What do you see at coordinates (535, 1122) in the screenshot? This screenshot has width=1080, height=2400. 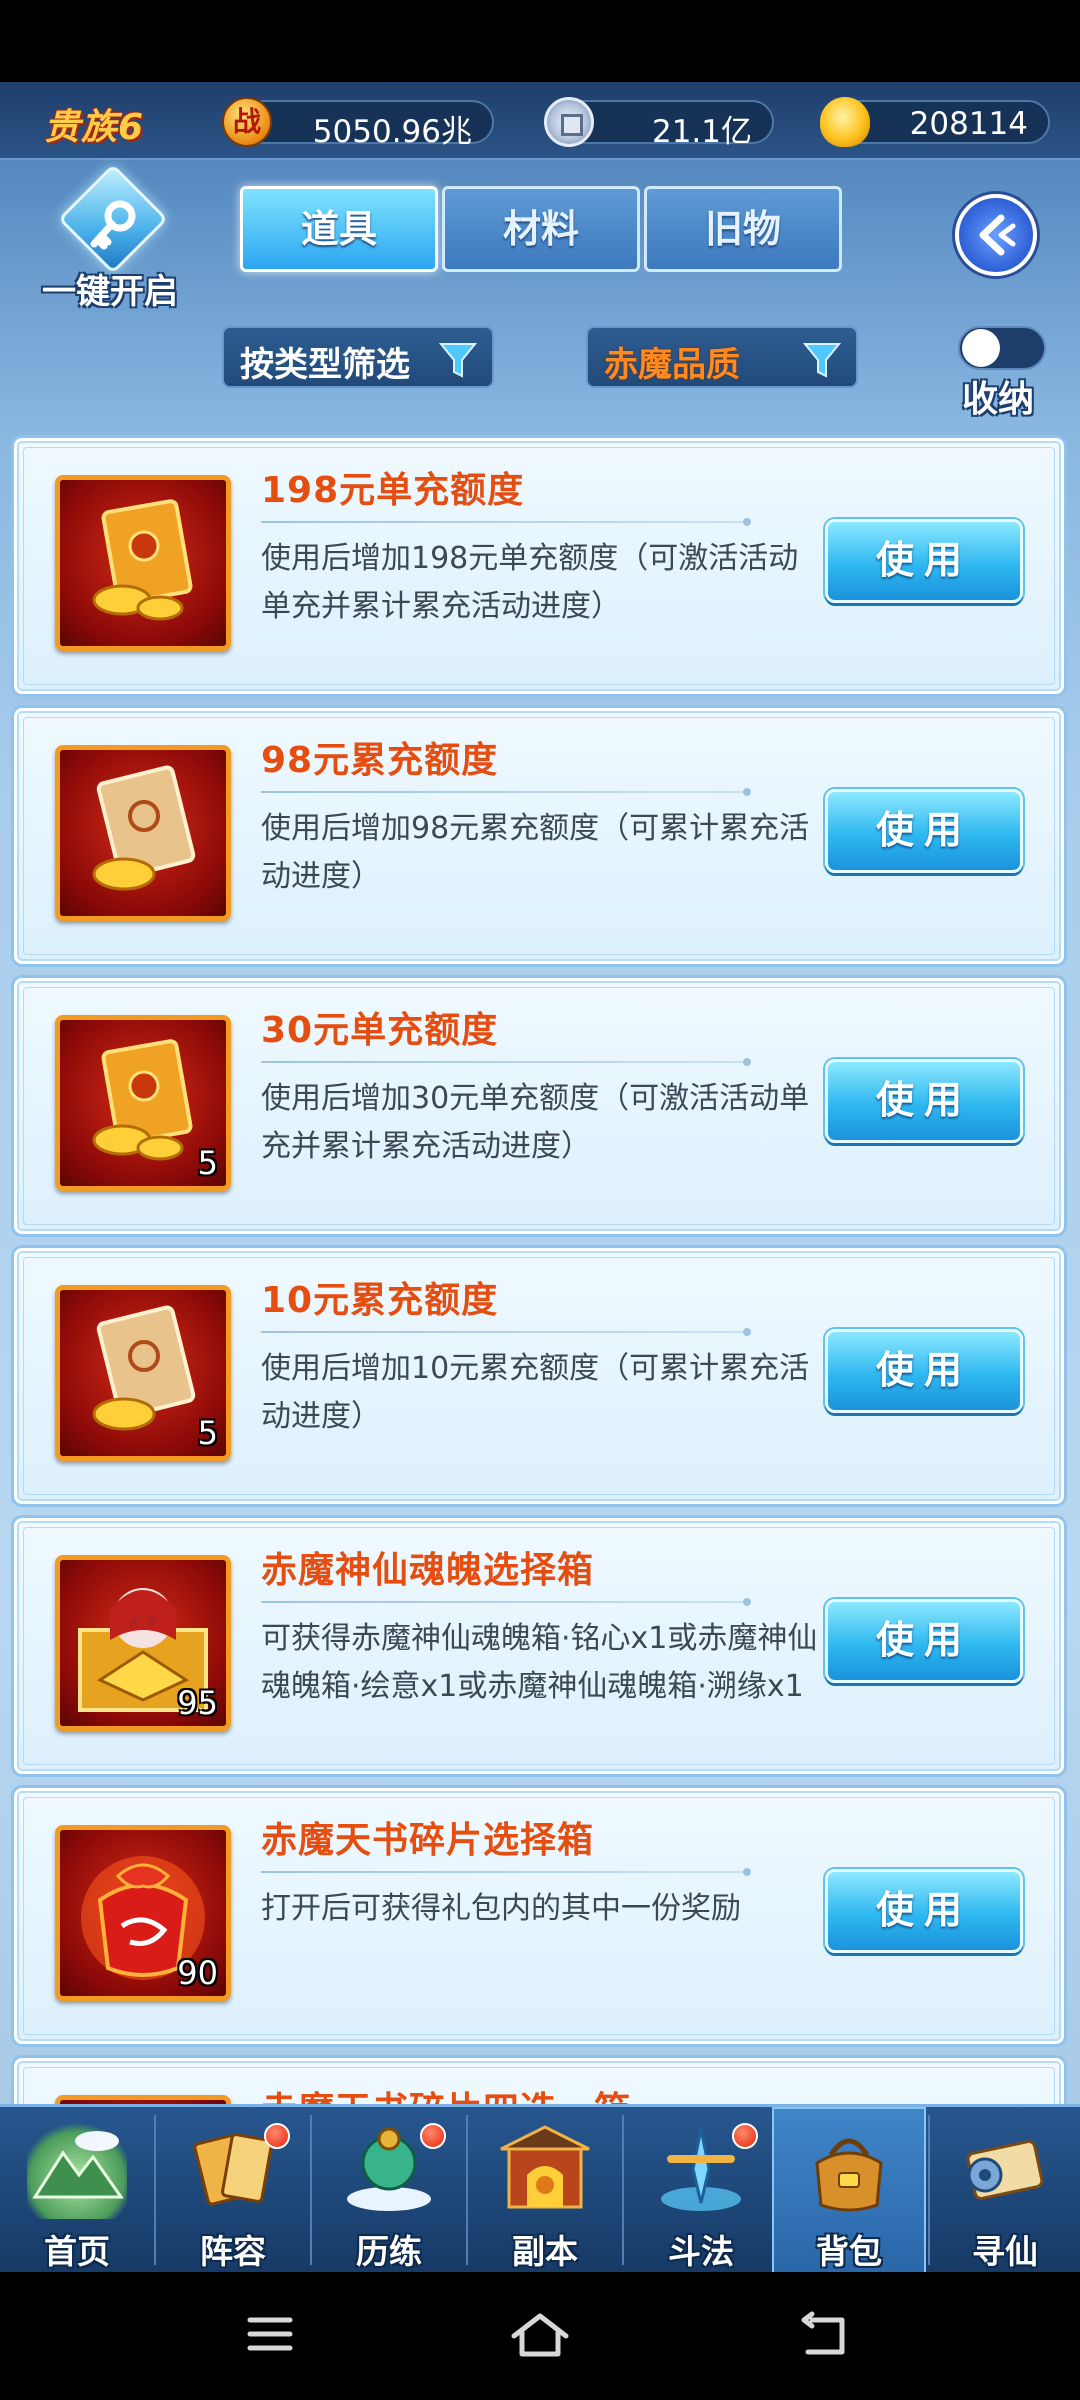 I see `item-description: 使用后增加30元单充额度（可激活活动单充并累计累充活动进度）` at bounding box center [535, 1122].